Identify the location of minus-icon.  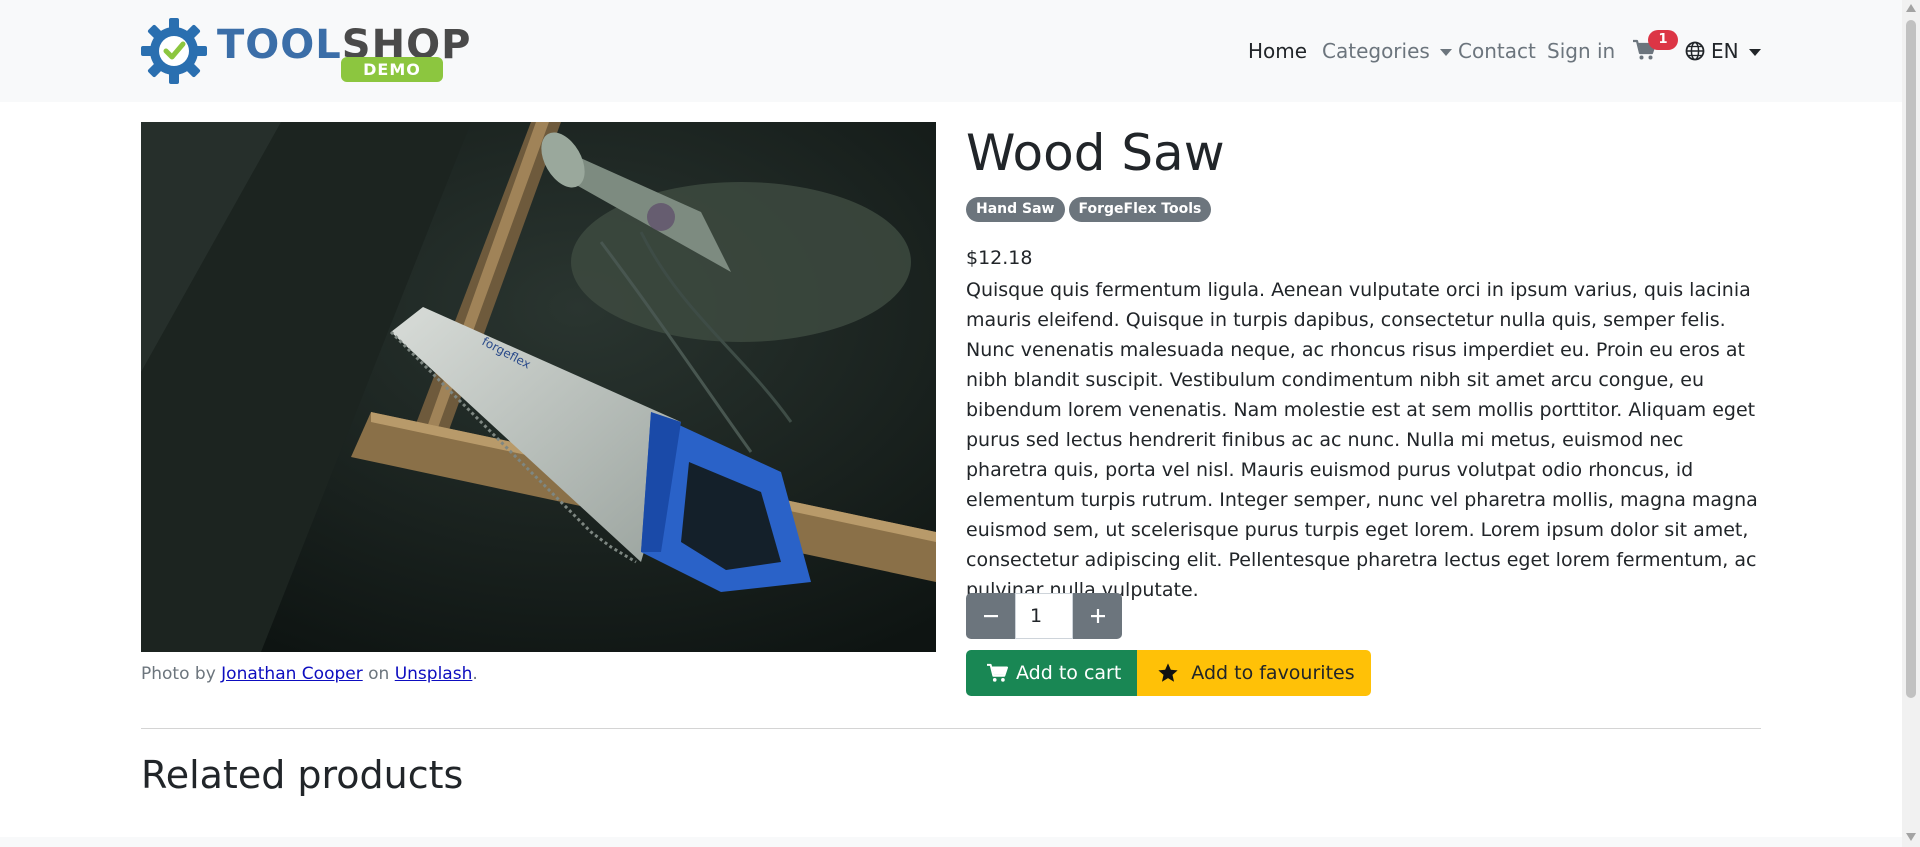
(990, 616).